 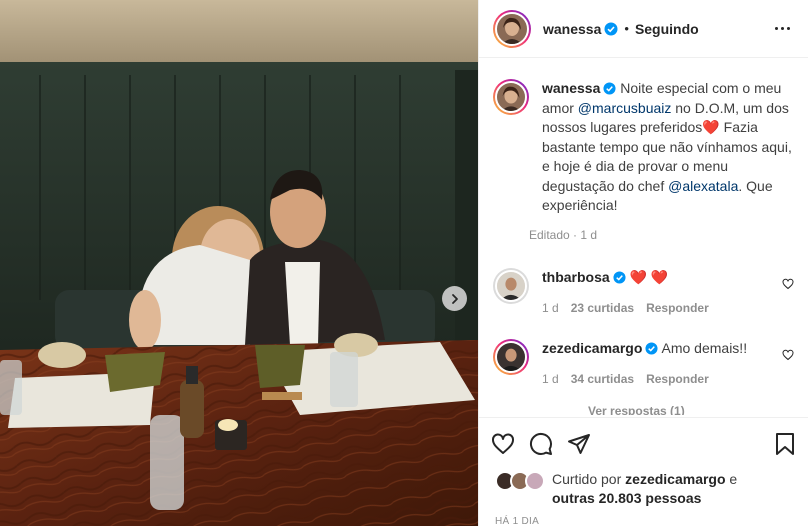 I want to click on author-username: wanessa, so click(x=572, y=29).